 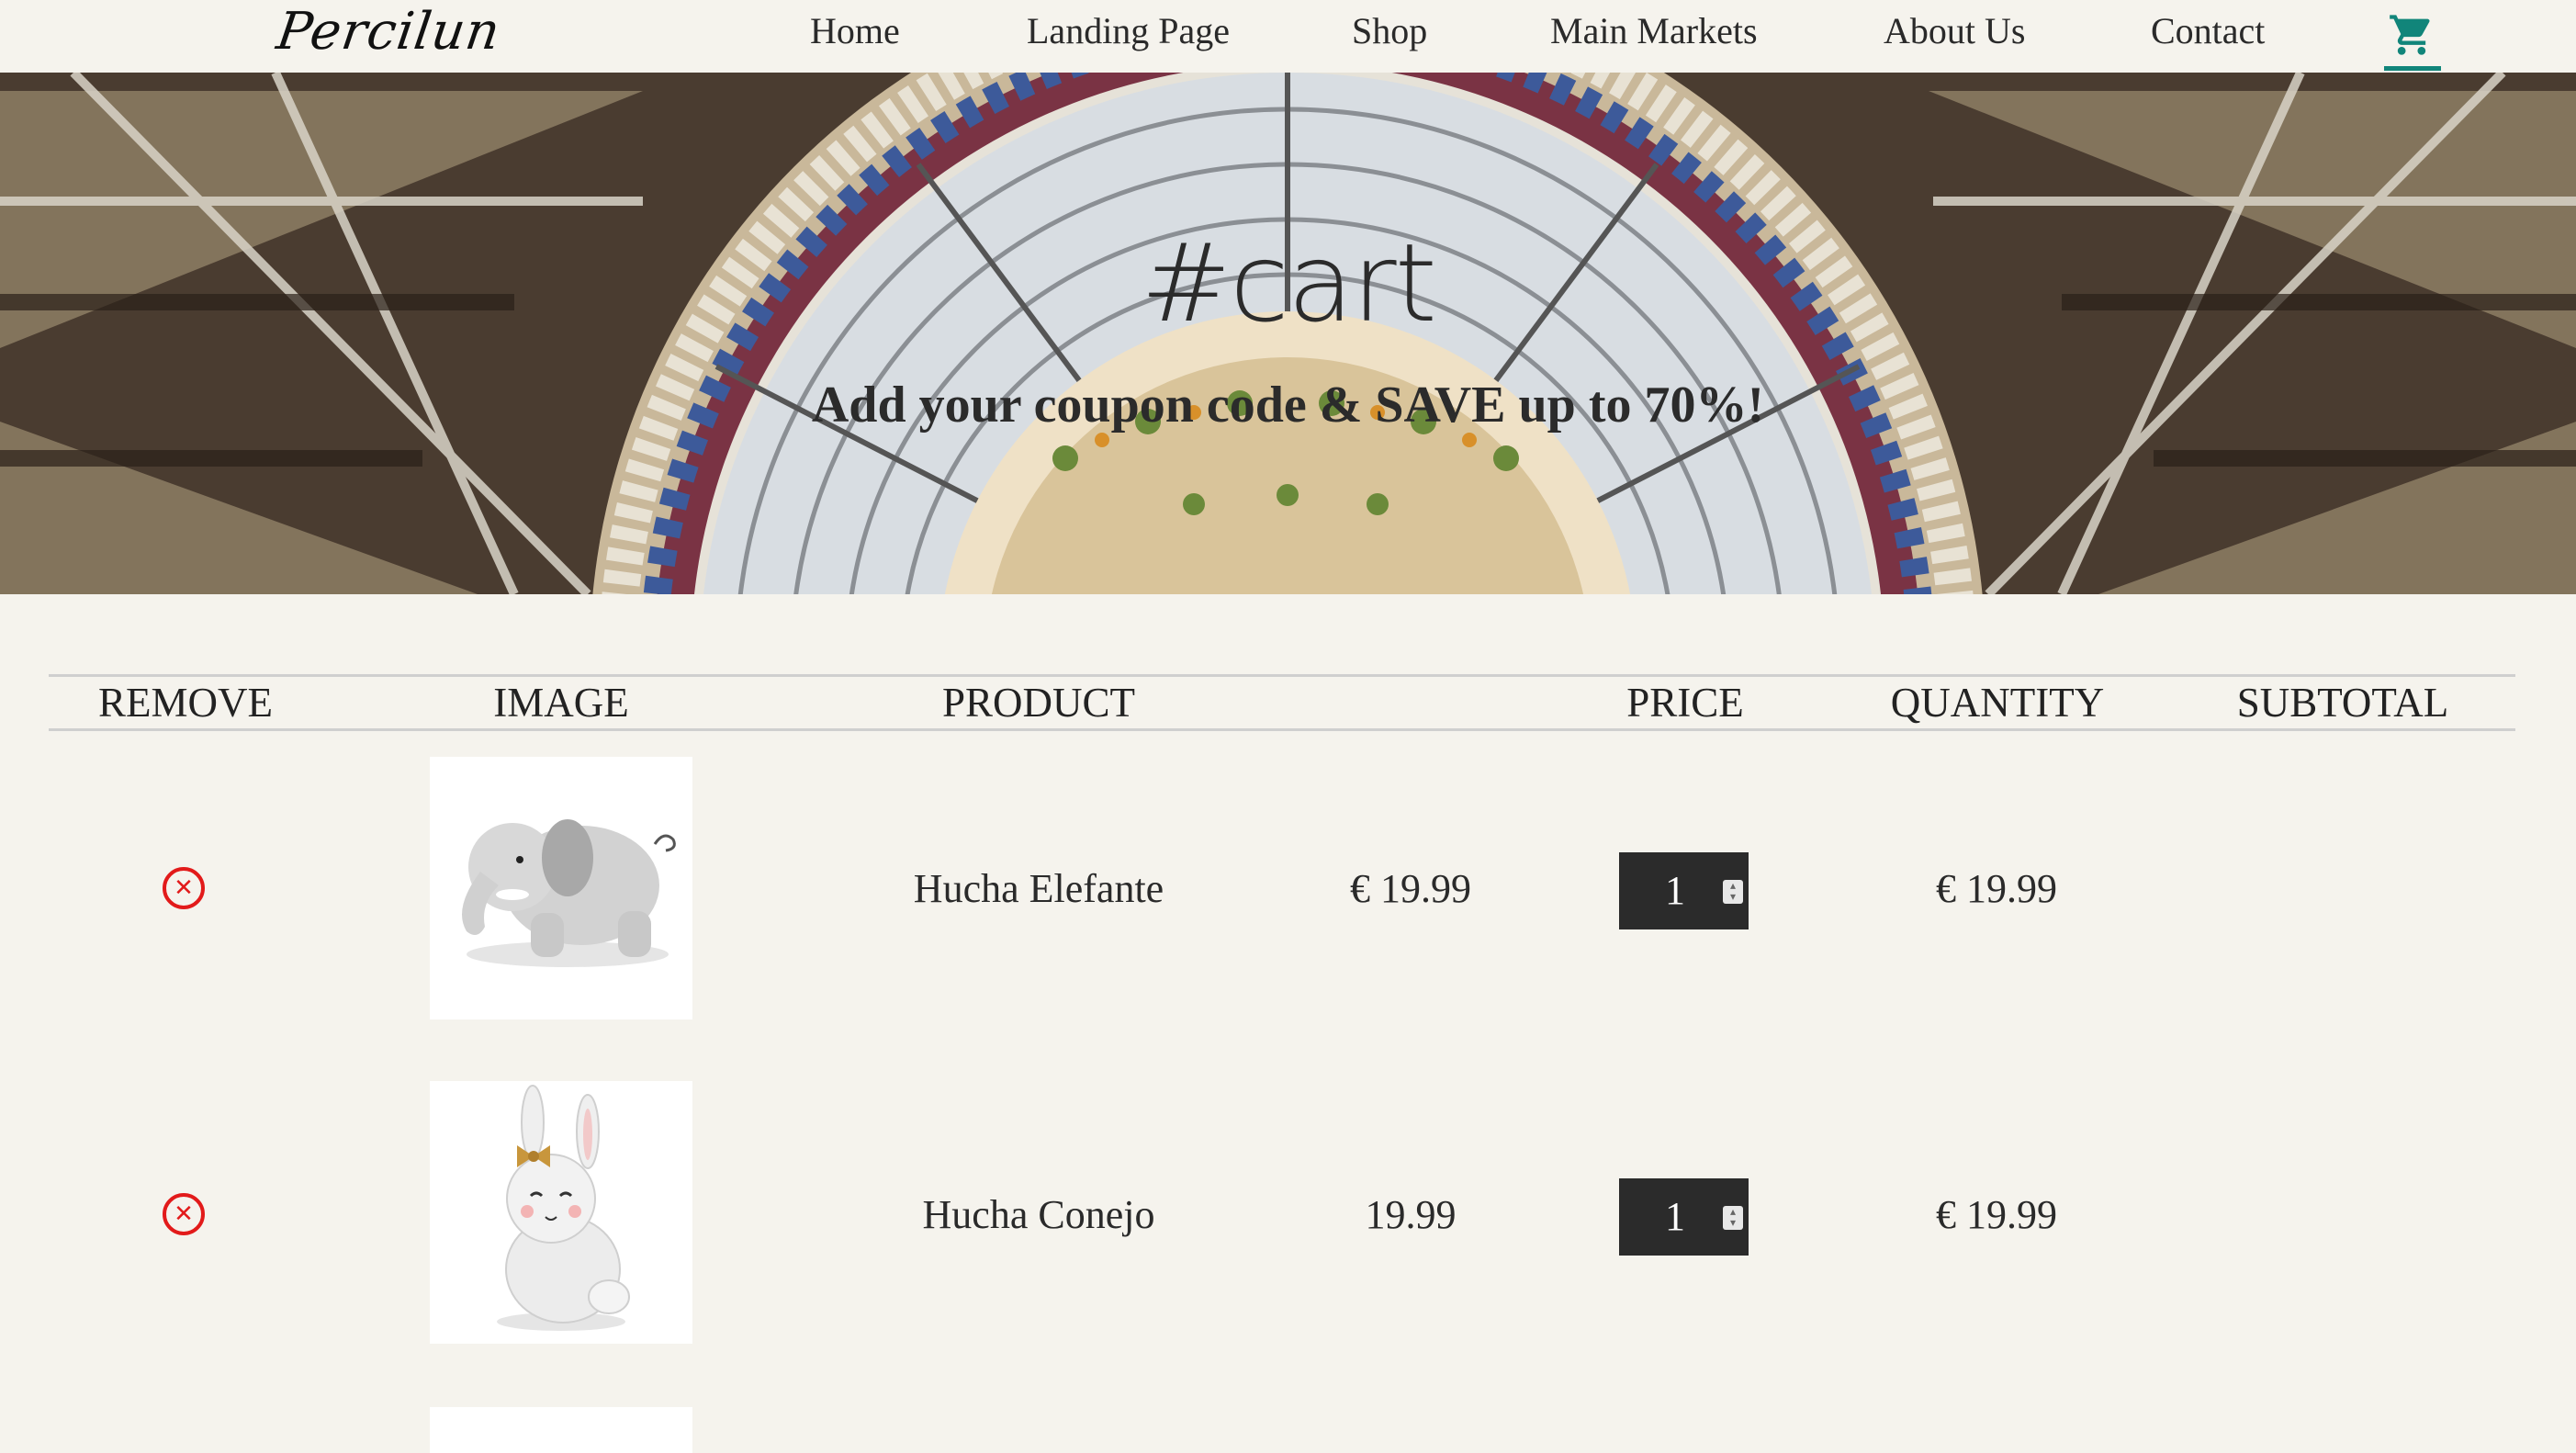 I want to click on product-name: Hucha Elefante, so click(x=1039, y=888).